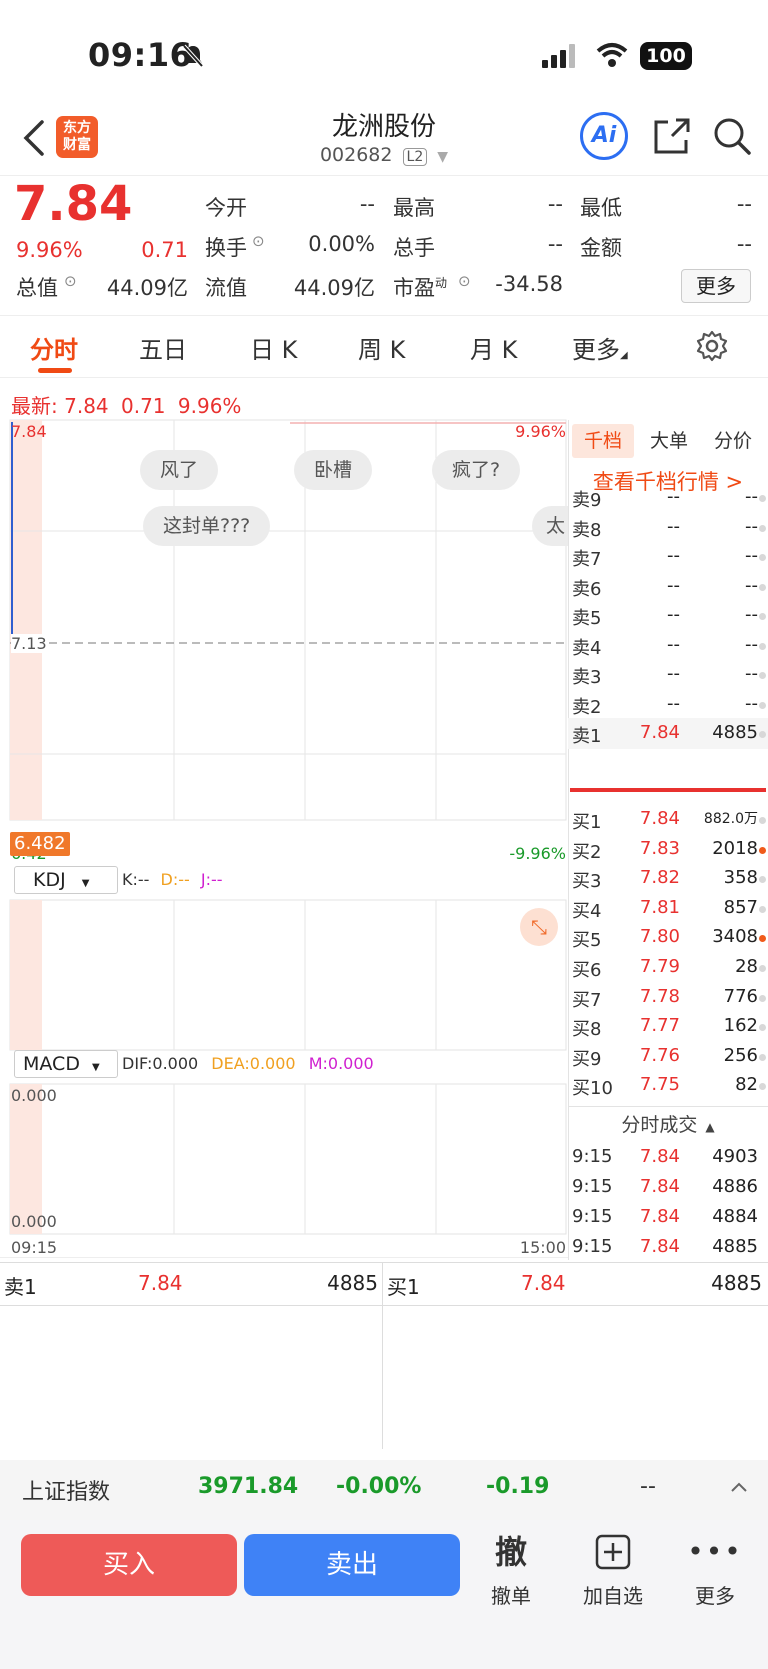 Image resolution: width=768 pixels, height=1669 pixels. I want to click on battery-icon: 100, so click(666, 56).